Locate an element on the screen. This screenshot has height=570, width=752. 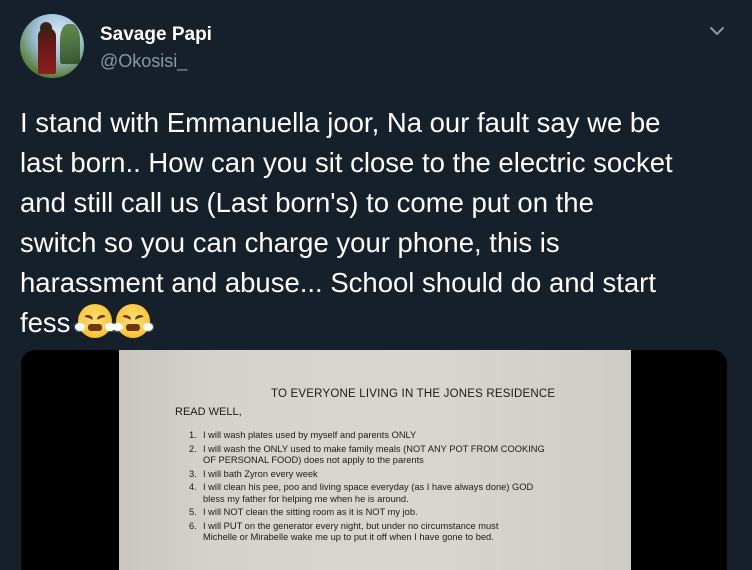
avatar-palm-tree is located at coordinates (70, 44).